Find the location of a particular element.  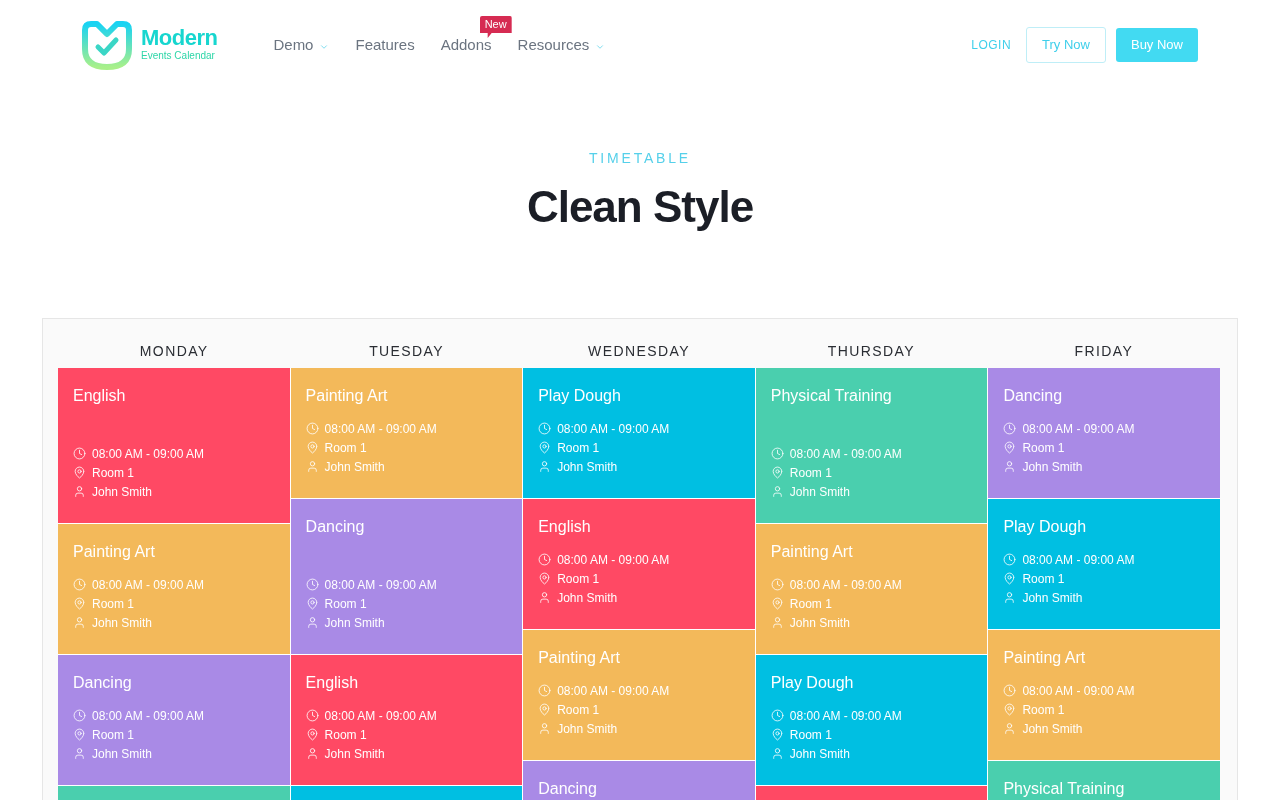

logo-tagline: Events Calendar is located at coordinates (178, 56).